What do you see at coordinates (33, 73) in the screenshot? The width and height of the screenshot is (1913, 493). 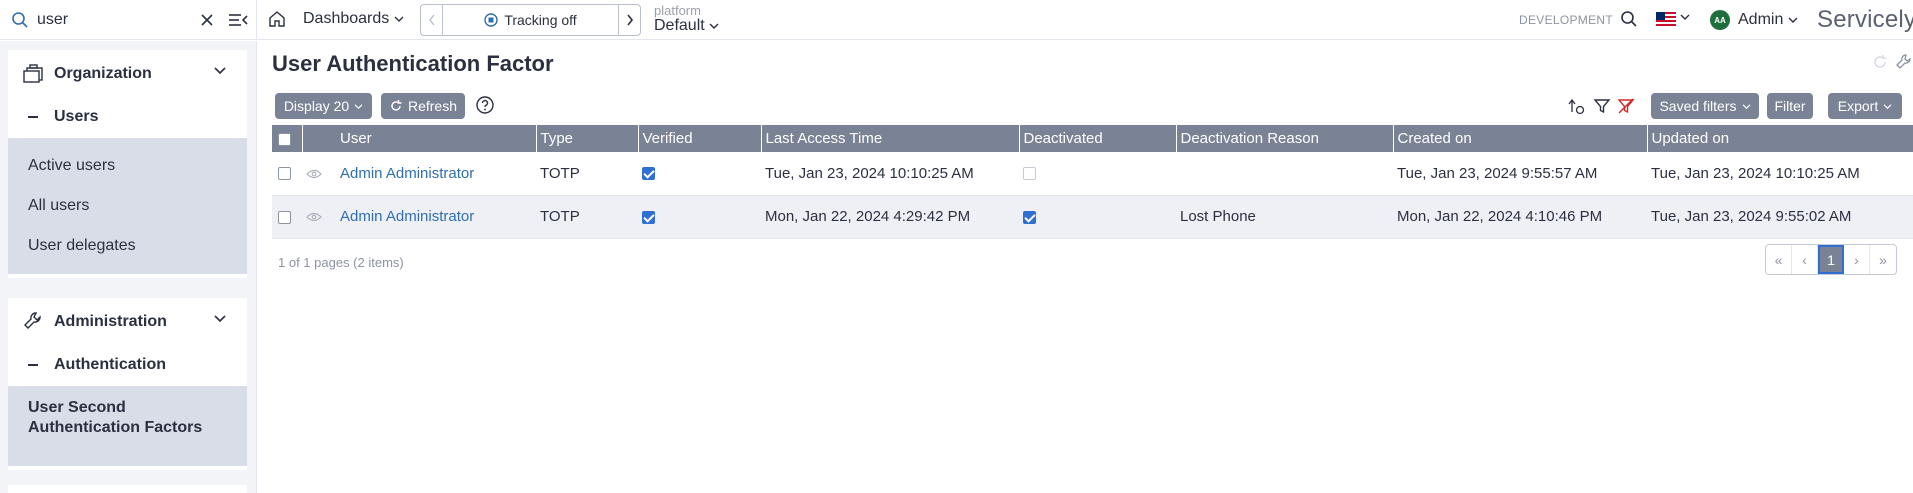 I see `briefcase-icon` at bounding box center [33, 73].